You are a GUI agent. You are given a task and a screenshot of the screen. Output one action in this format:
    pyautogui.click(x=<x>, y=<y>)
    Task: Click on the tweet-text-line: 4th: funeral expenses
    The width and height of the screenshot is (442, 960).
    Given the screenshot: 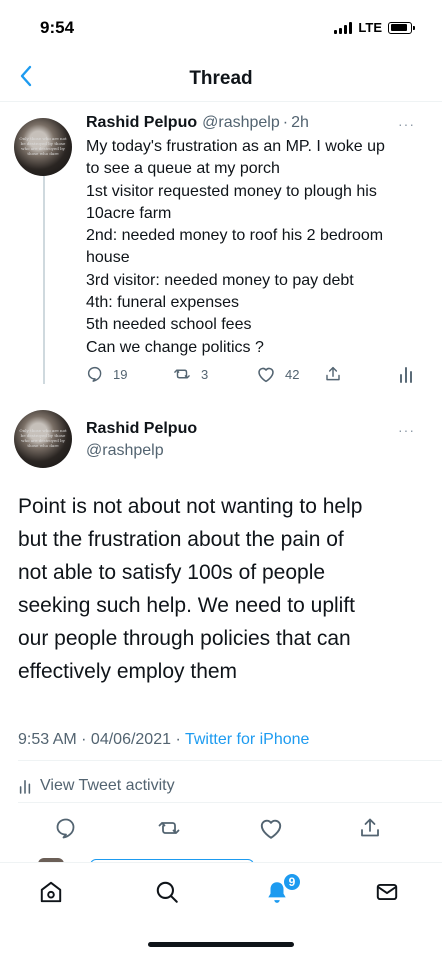 What is the action you would take?
    pyautogui.click(x=162, y=303)
    